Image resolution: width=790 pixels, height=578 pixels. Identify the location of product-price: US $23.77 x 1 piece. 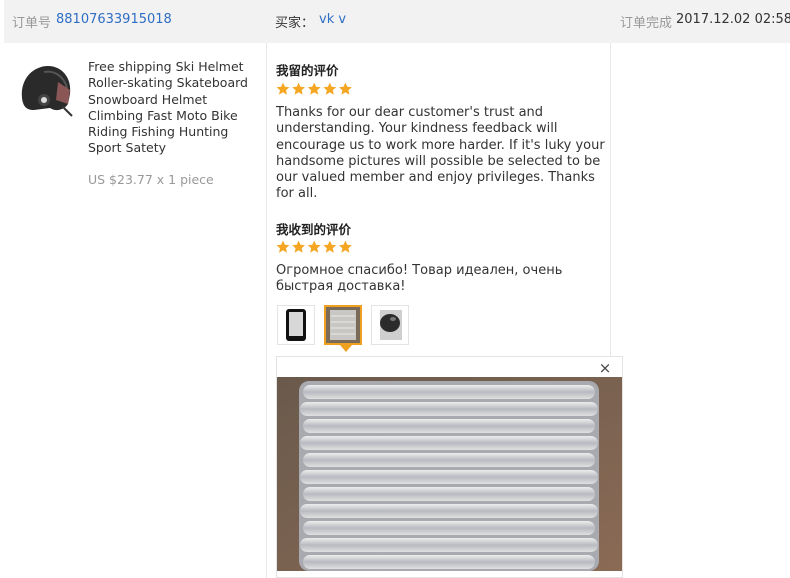
(151, 179).